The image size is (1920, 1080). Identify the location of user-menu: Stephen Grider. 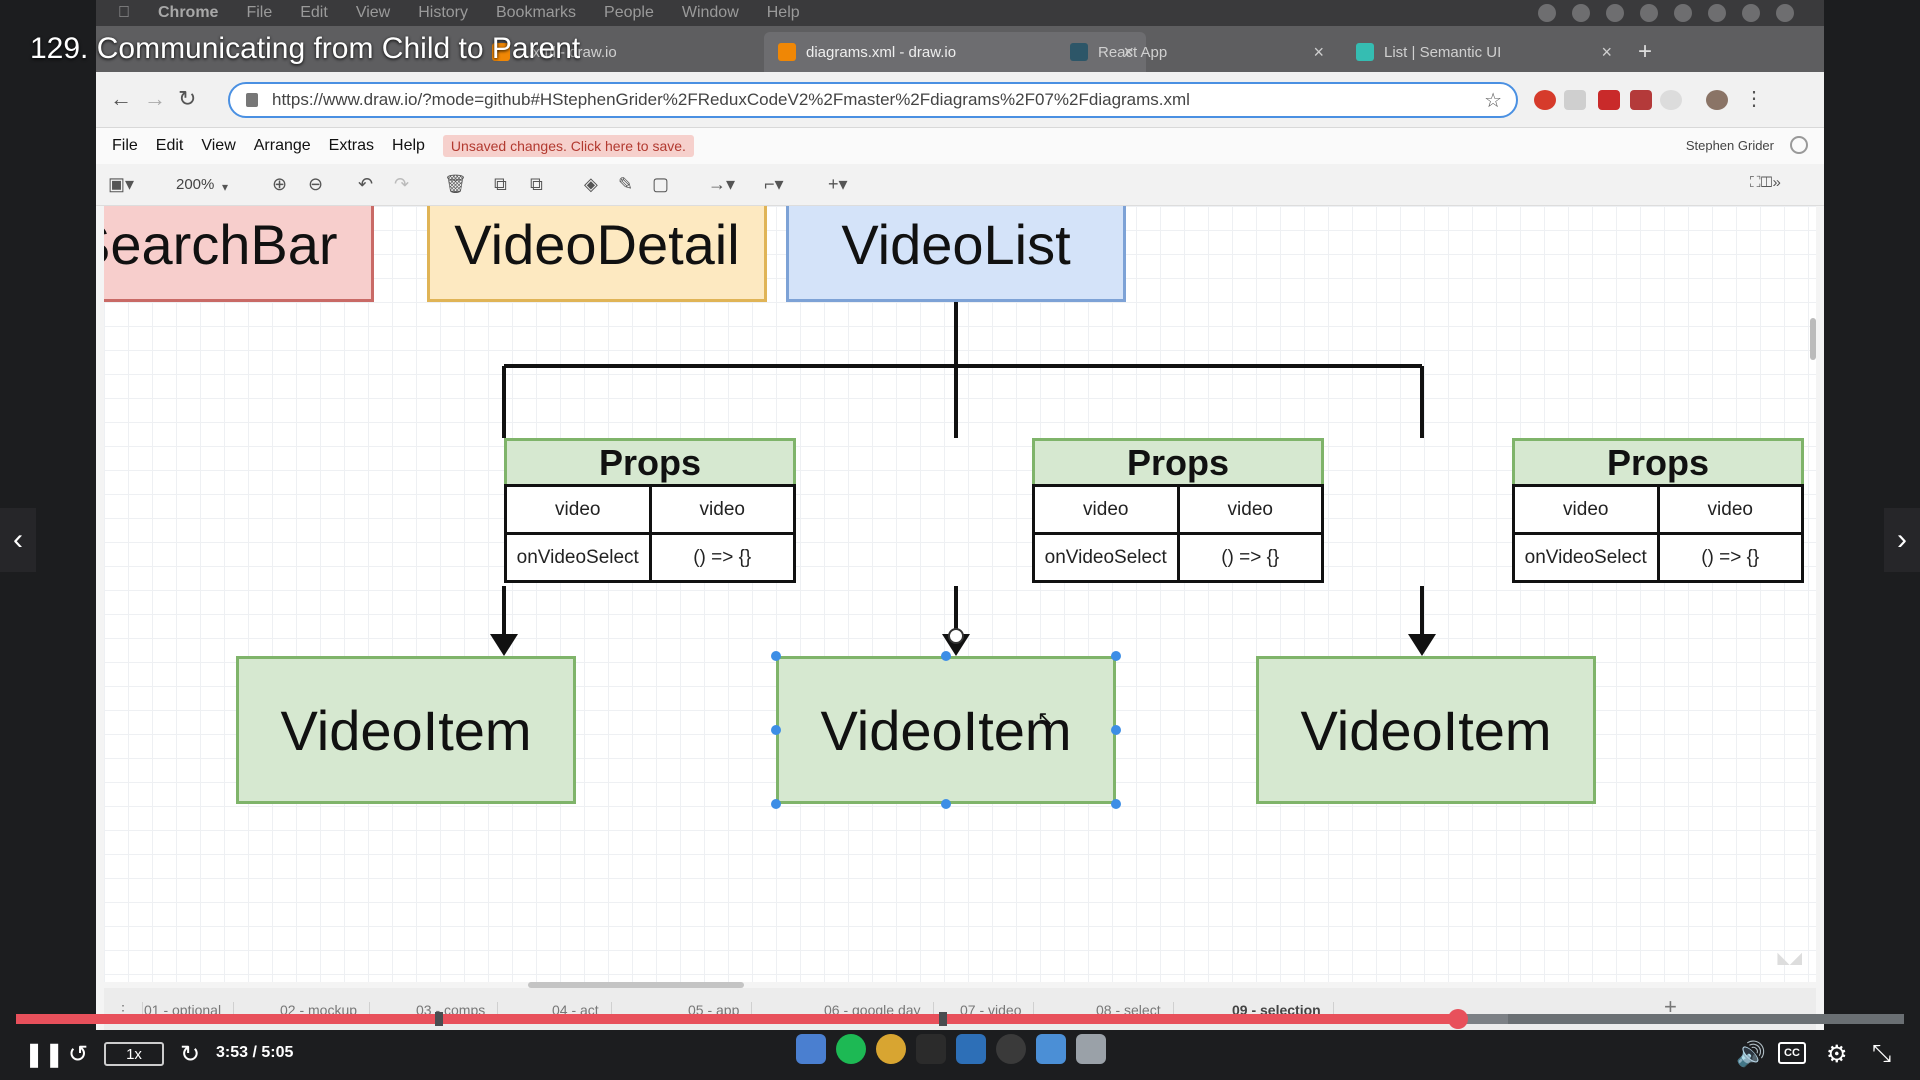
(1730, 145).